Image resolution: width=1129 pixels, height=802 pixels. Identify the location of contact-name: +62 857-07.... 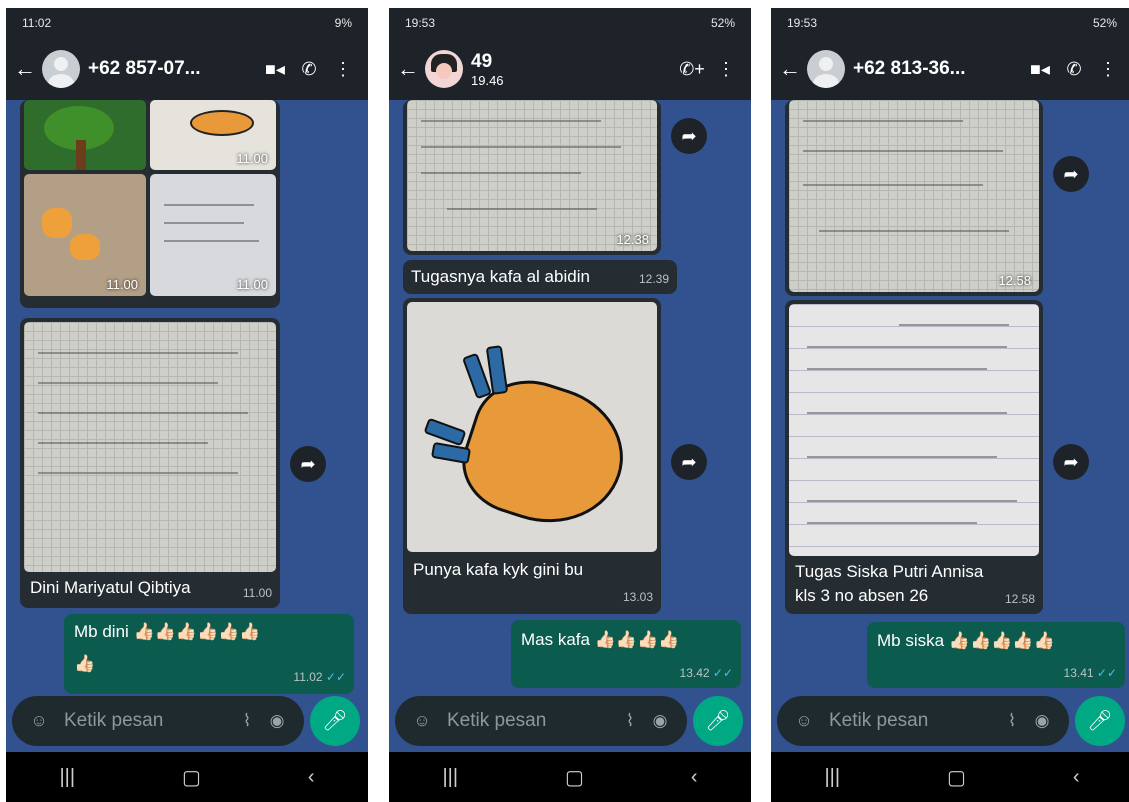
(173, 69).